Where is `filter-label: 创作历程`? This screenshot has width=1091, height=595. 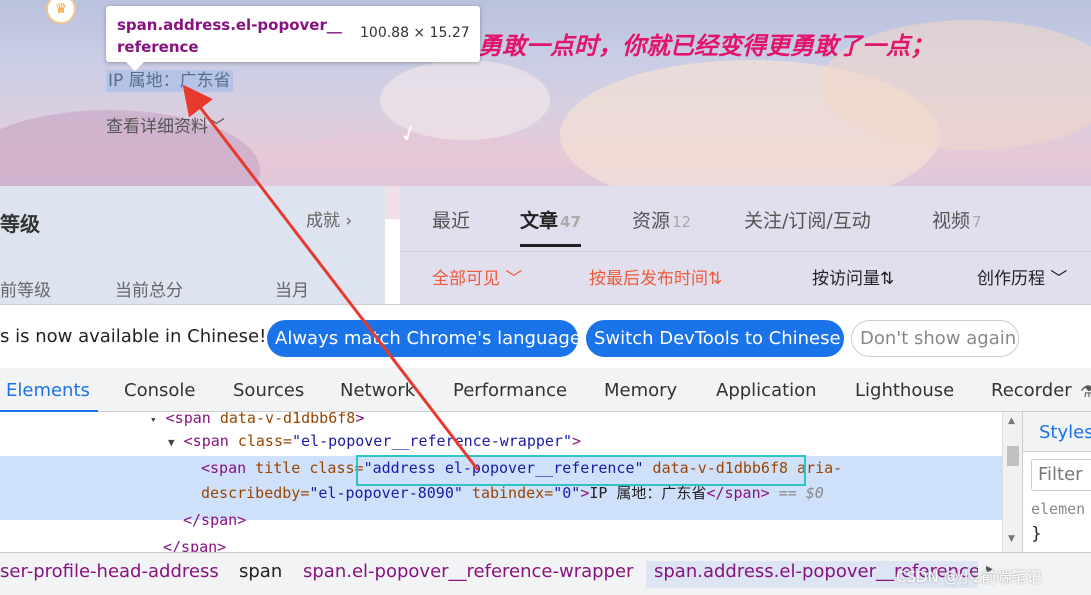 filter-label: 创作历程 is located at coordinates (1011, 279).